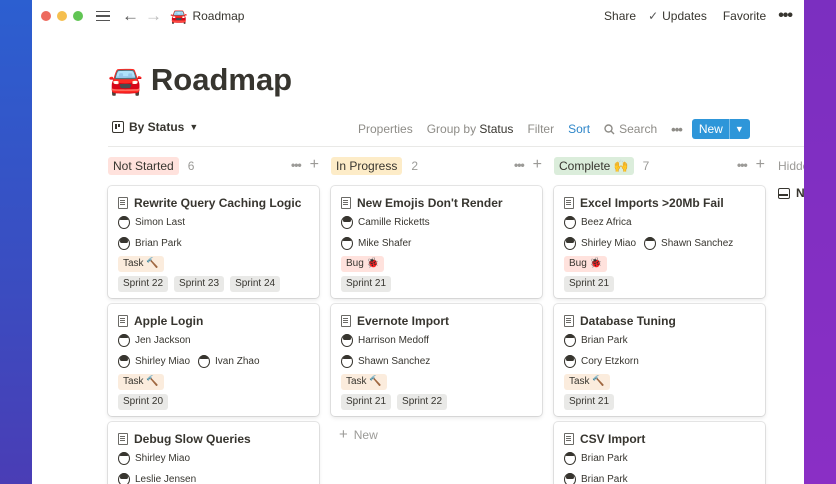 The image size is (836, 484). I want to click on new-dropdown-chevron-icon: ▼, so click(739, 129).